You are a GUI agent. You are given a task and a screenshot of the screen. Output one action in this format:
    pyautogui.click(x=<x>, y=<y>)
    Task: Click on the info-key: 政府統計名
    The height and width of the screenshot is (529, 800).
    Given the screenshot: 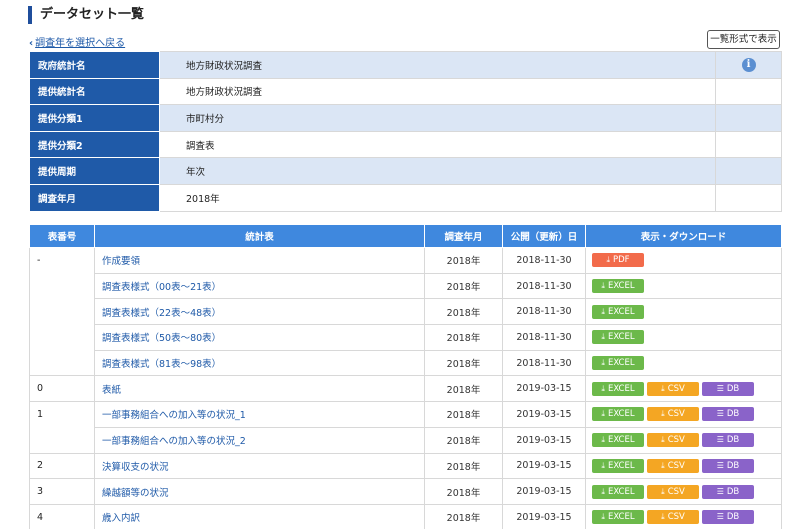 What is the action you would take?
    pyautogui.click(x=94, y=65)
    